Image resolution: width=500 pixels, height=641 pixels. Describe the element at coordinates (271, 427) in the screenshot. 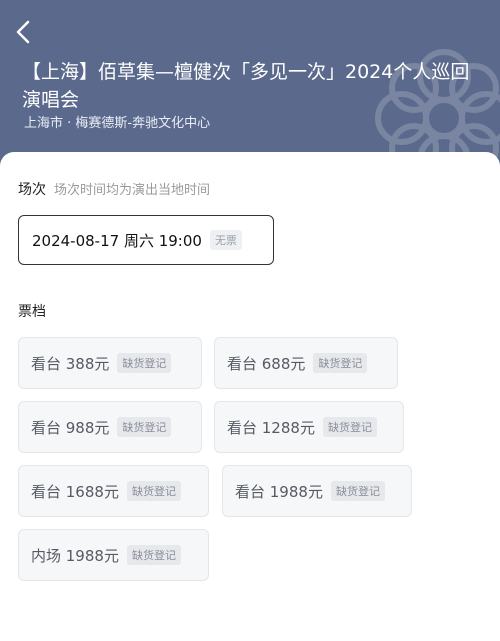

I see `ticket-tier-name: 看台 1288元` at that location.